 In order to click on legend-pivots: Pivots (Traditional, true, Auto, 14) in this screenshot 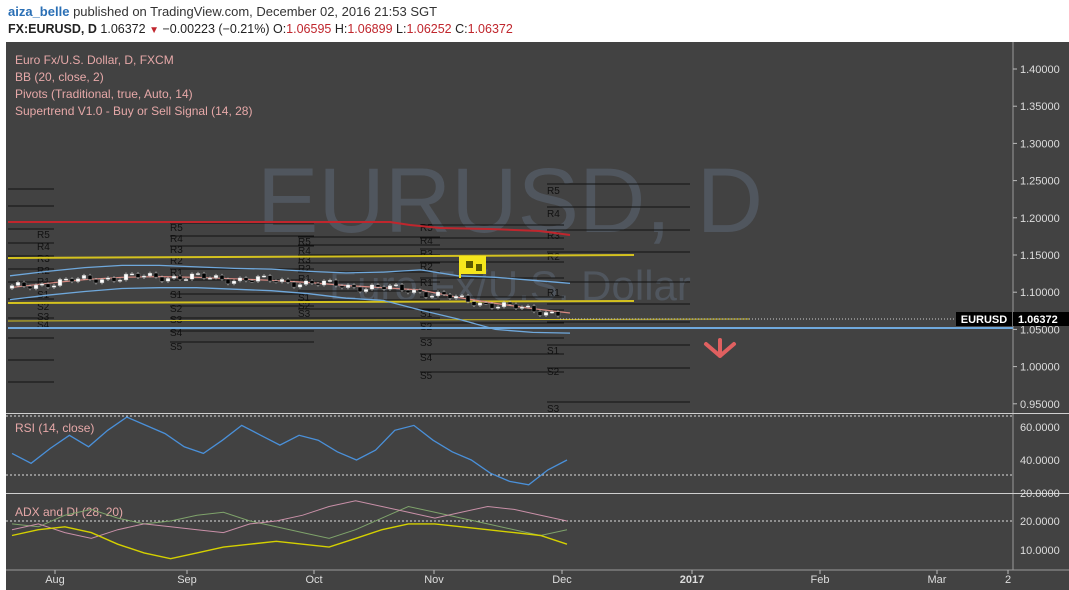, I will do `click(104, 94)`.